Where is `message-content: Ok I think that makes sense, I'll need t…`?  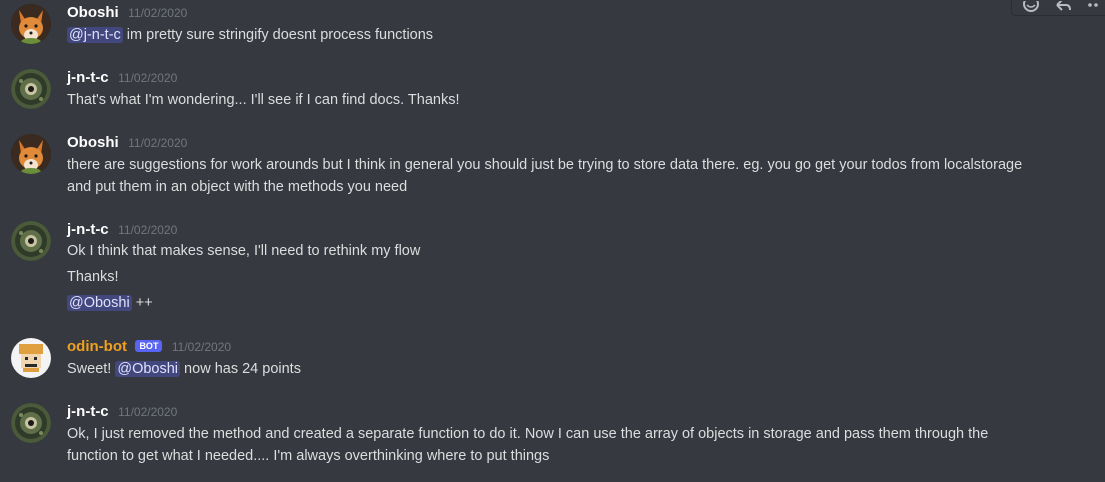 message-content: Ok I think that makes sense, I'll need t… is located at coordinates (244, 251).